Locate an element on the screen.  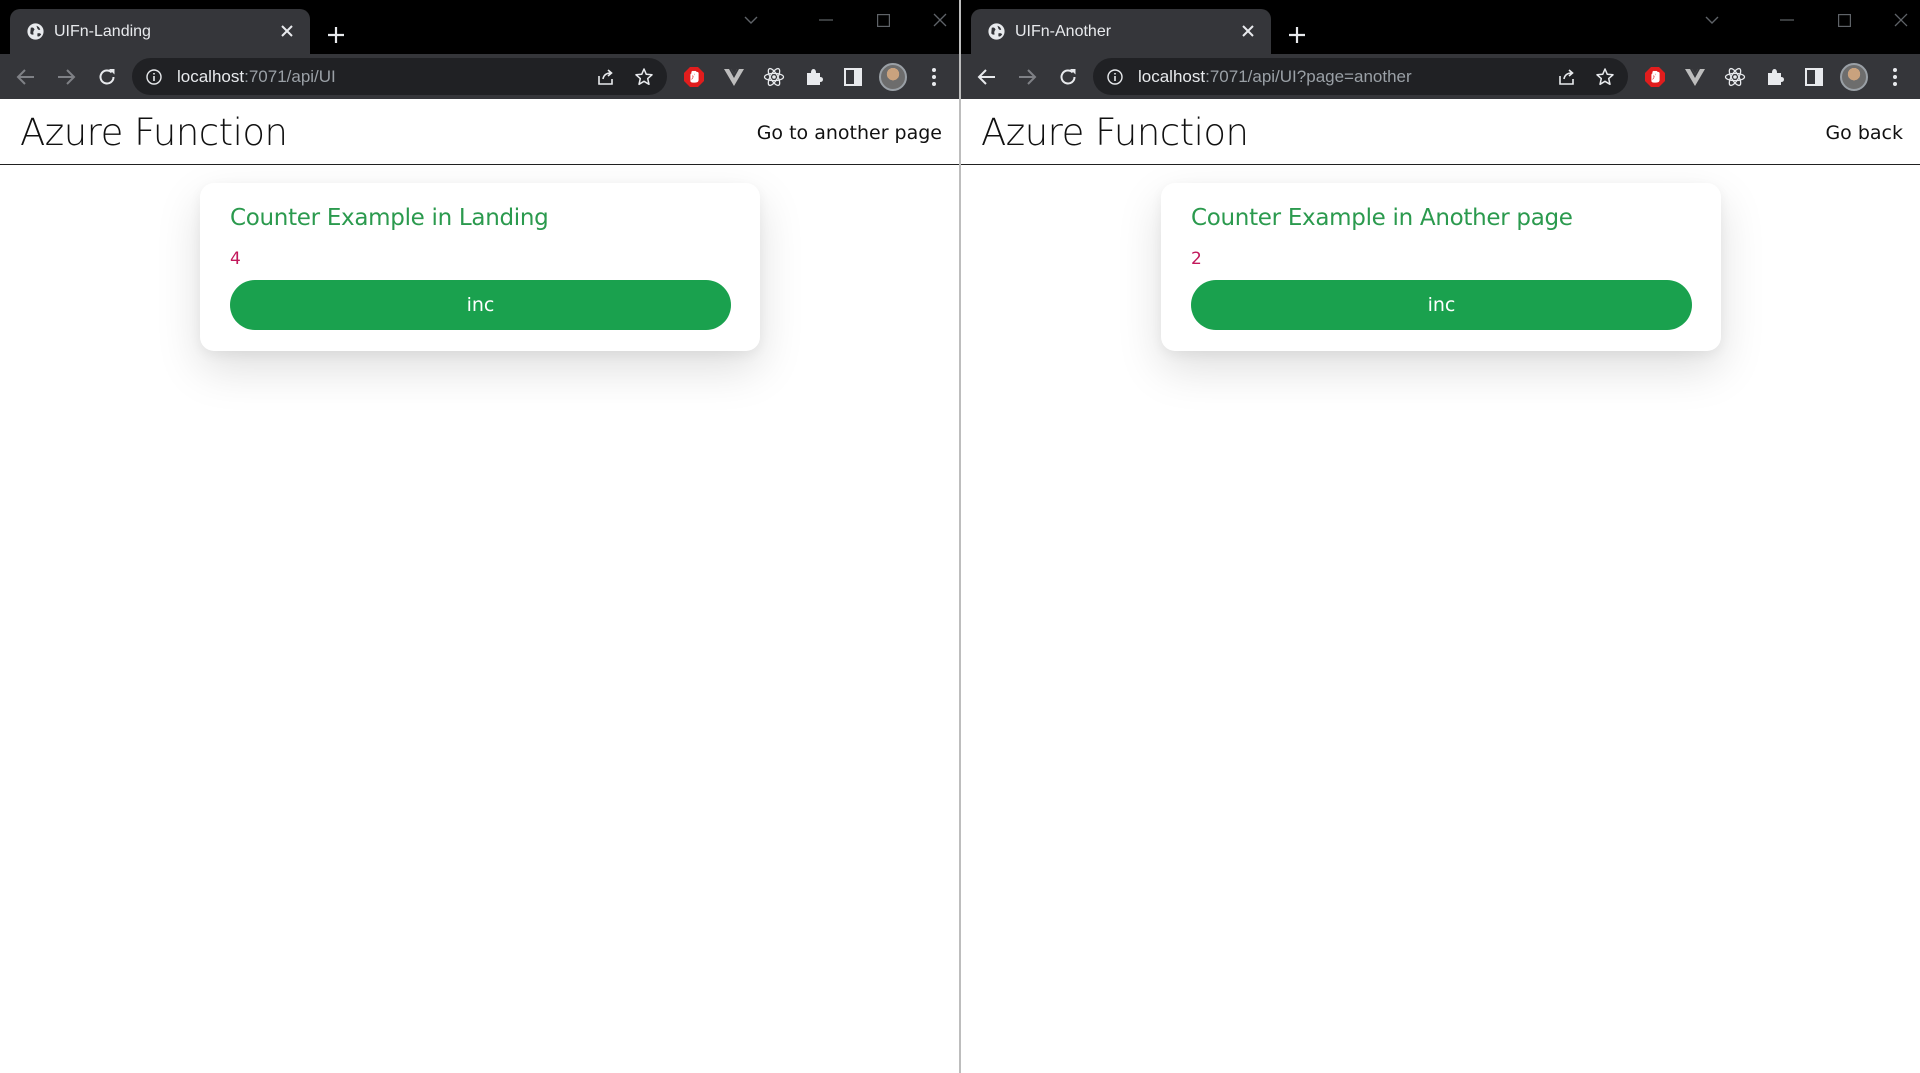
browser-toolbar: localhost:7071/api/UI is located at coordinates (479, 76).